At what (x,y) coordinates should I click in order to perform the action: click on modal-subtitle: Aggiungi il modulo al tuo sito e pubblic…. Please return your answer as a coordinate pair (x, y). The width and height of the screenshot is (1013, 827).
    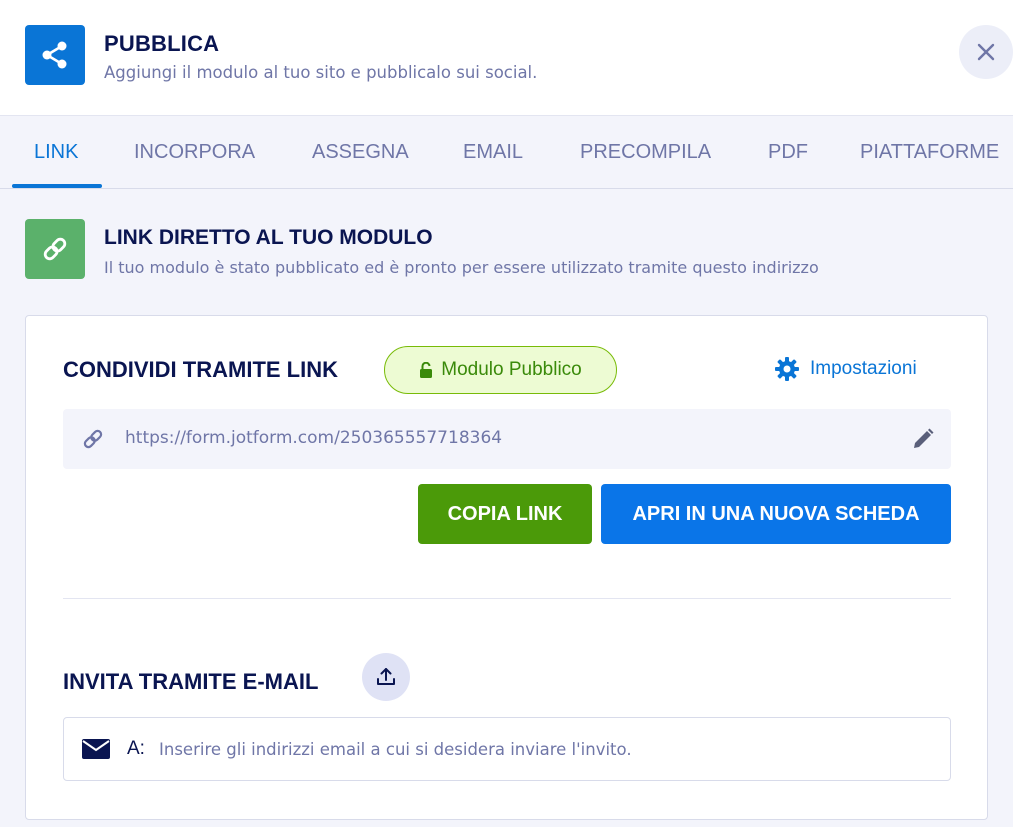
    Looking at the image, I should click on (321, 72).